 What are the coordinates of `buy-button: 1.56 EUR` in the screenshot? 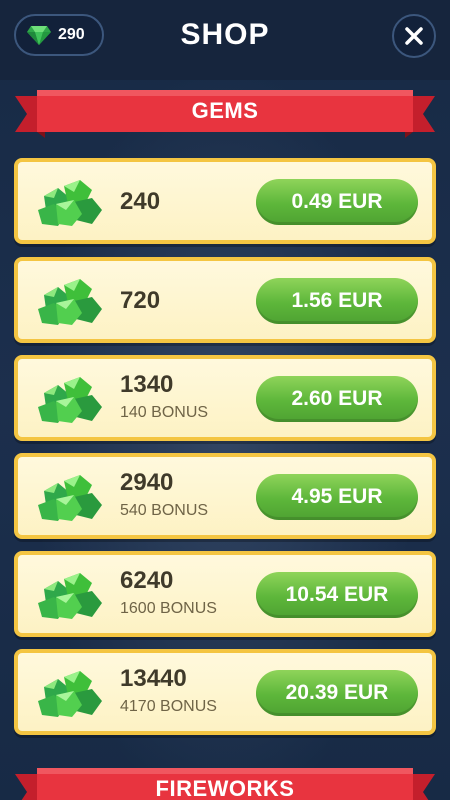 It's located at (337, 301).